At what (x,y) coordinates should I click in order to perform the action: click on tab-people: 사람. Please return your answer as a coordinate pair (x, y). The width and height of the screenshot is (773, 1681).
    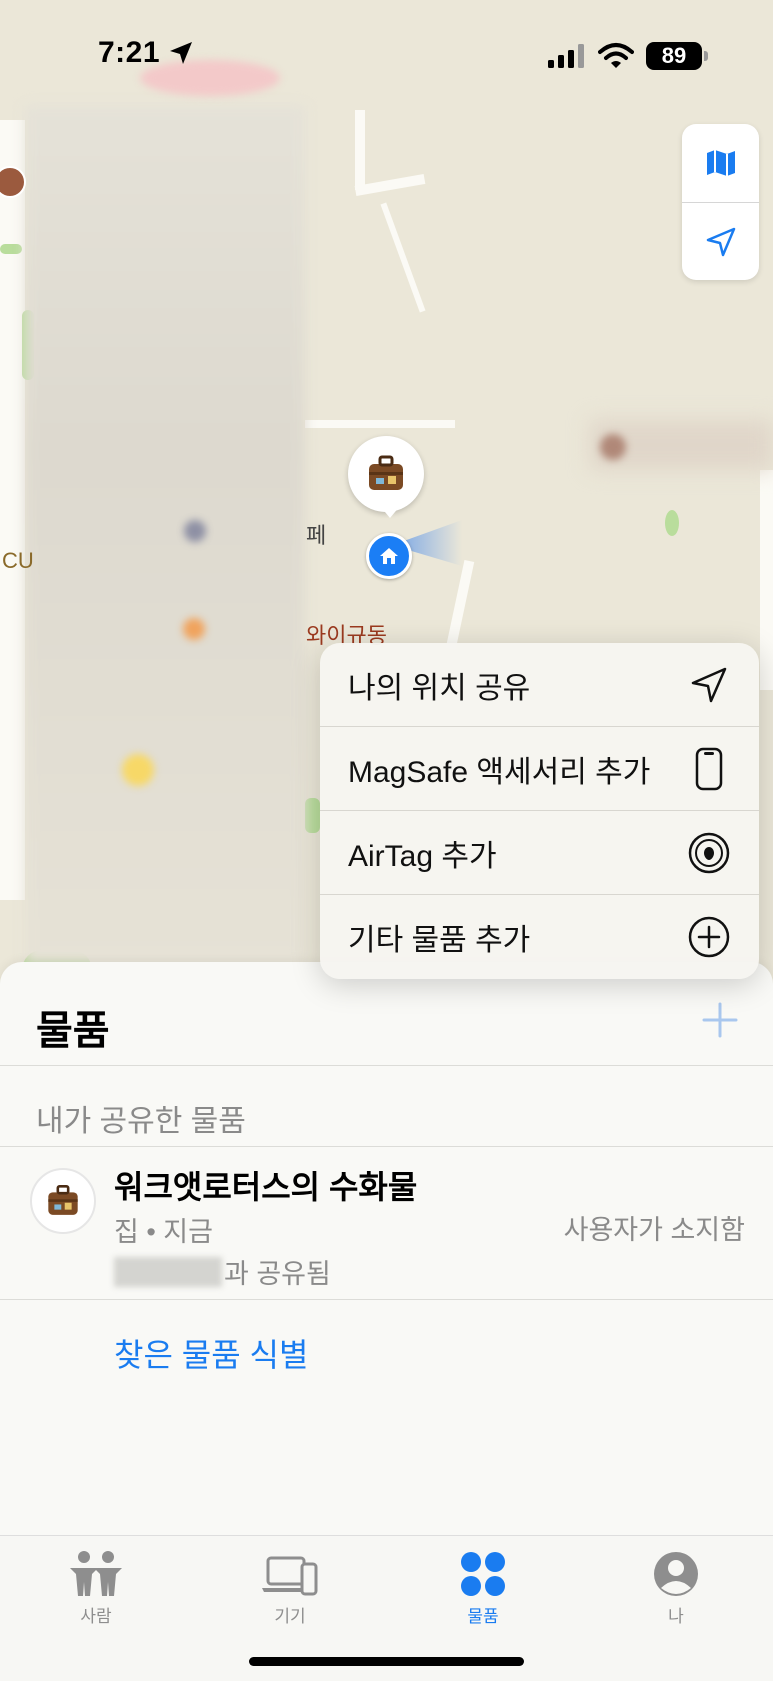
    Looking at the image, I should click on (96, 1588).